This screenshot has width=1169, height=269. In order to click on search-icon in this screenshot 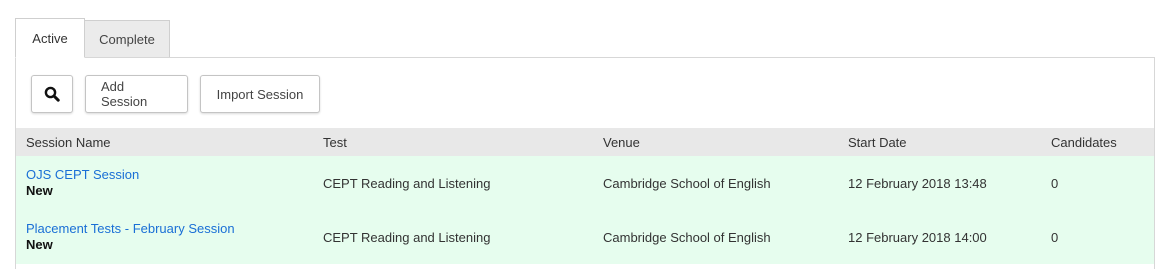, I will do `click(52, 94)`.